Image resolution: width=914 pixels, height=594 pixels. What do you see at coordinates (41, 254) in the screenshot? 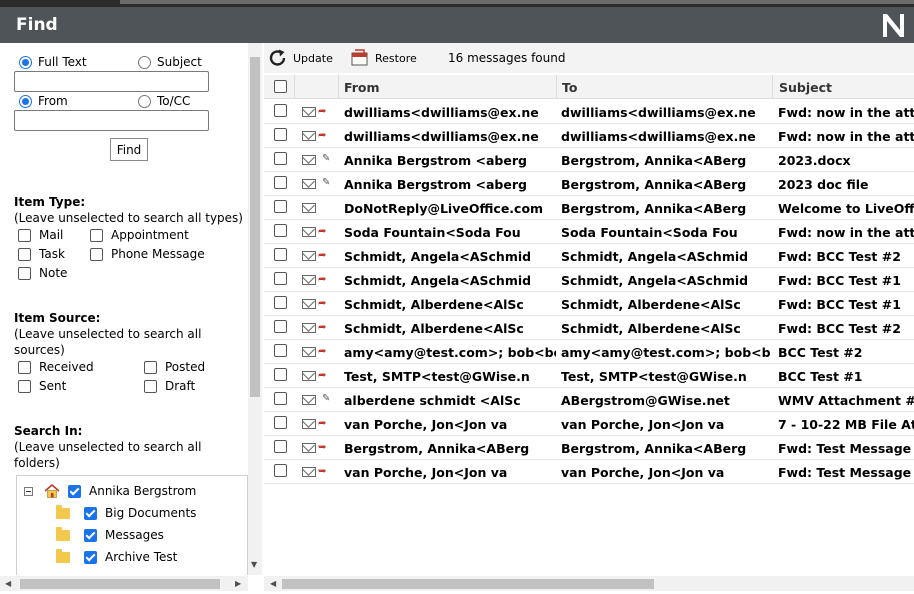
I see `task-checkbox: Task` at bounding box center [41, 254].